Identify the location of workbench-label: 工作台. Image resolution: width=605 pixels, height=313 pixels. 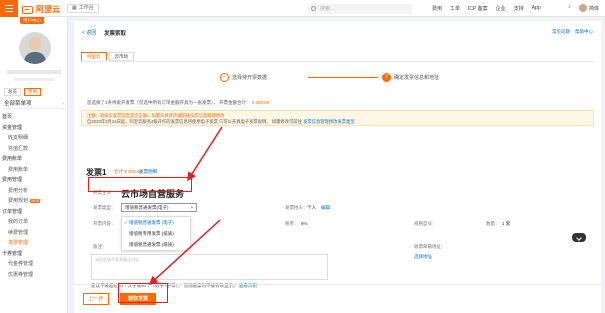
(86, 8).